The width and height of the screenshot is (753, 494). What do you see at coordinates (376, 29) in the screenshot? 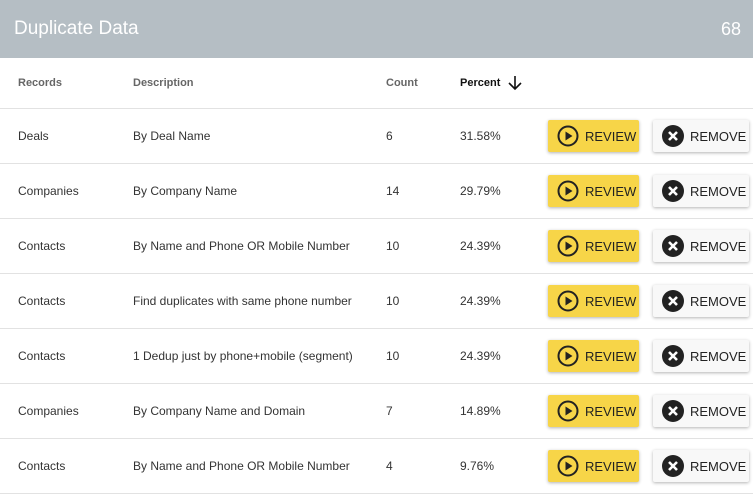
I see `panel-header: Duplicate Data 68` at bounding box center [376, 29].